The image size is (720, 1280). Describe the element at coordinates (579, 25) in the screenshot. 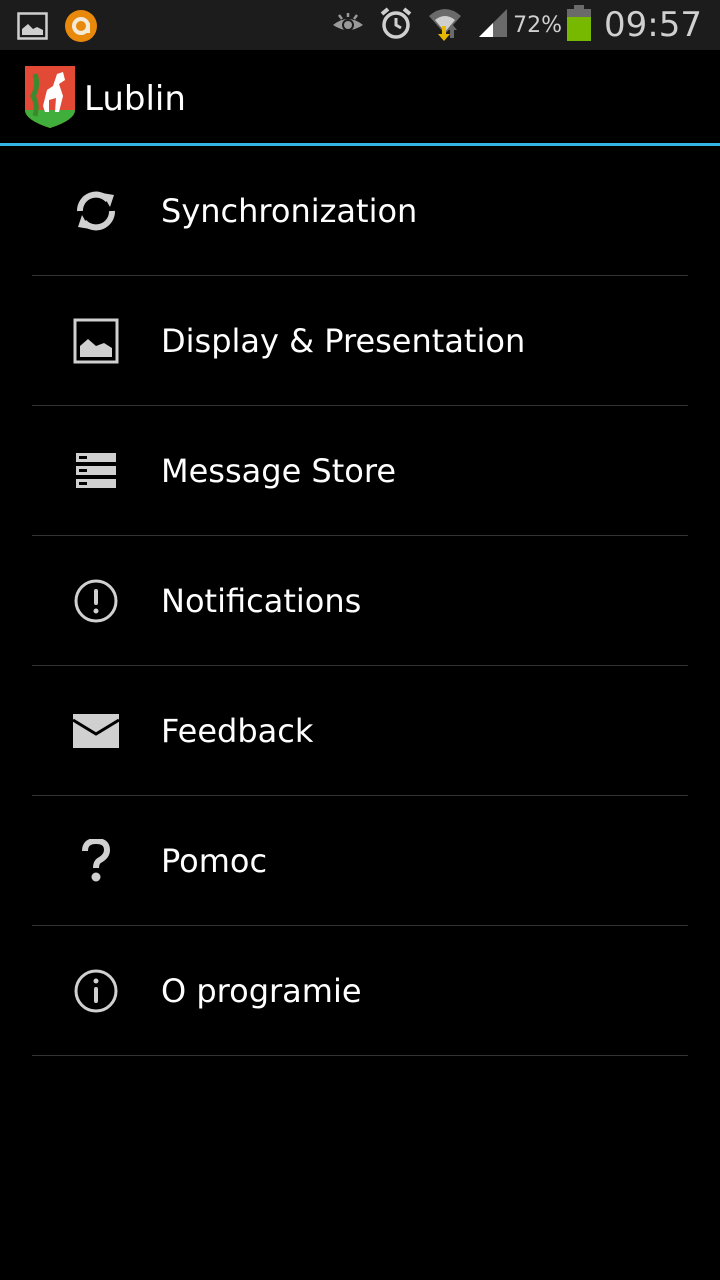

I see `battery-icon` at that location.